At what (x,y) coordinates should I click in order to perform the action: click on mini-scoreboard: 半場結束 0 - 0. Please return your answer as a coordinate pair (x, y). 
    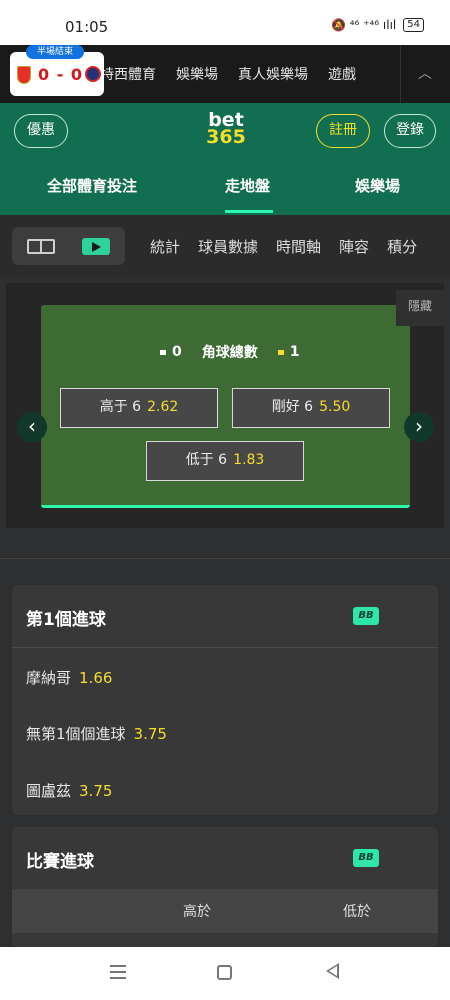
    Looking at the image, I should click on (57, 70).